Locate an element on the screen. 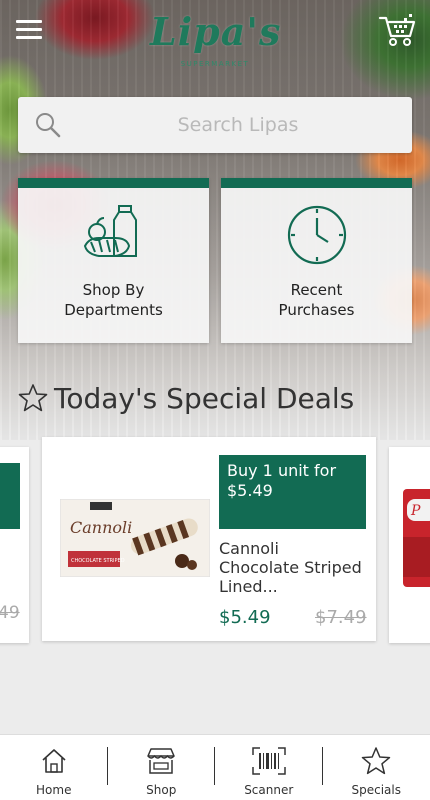 The width and height of the screenshot is (430, 800). search-icon is located at coordinates (48, 125).